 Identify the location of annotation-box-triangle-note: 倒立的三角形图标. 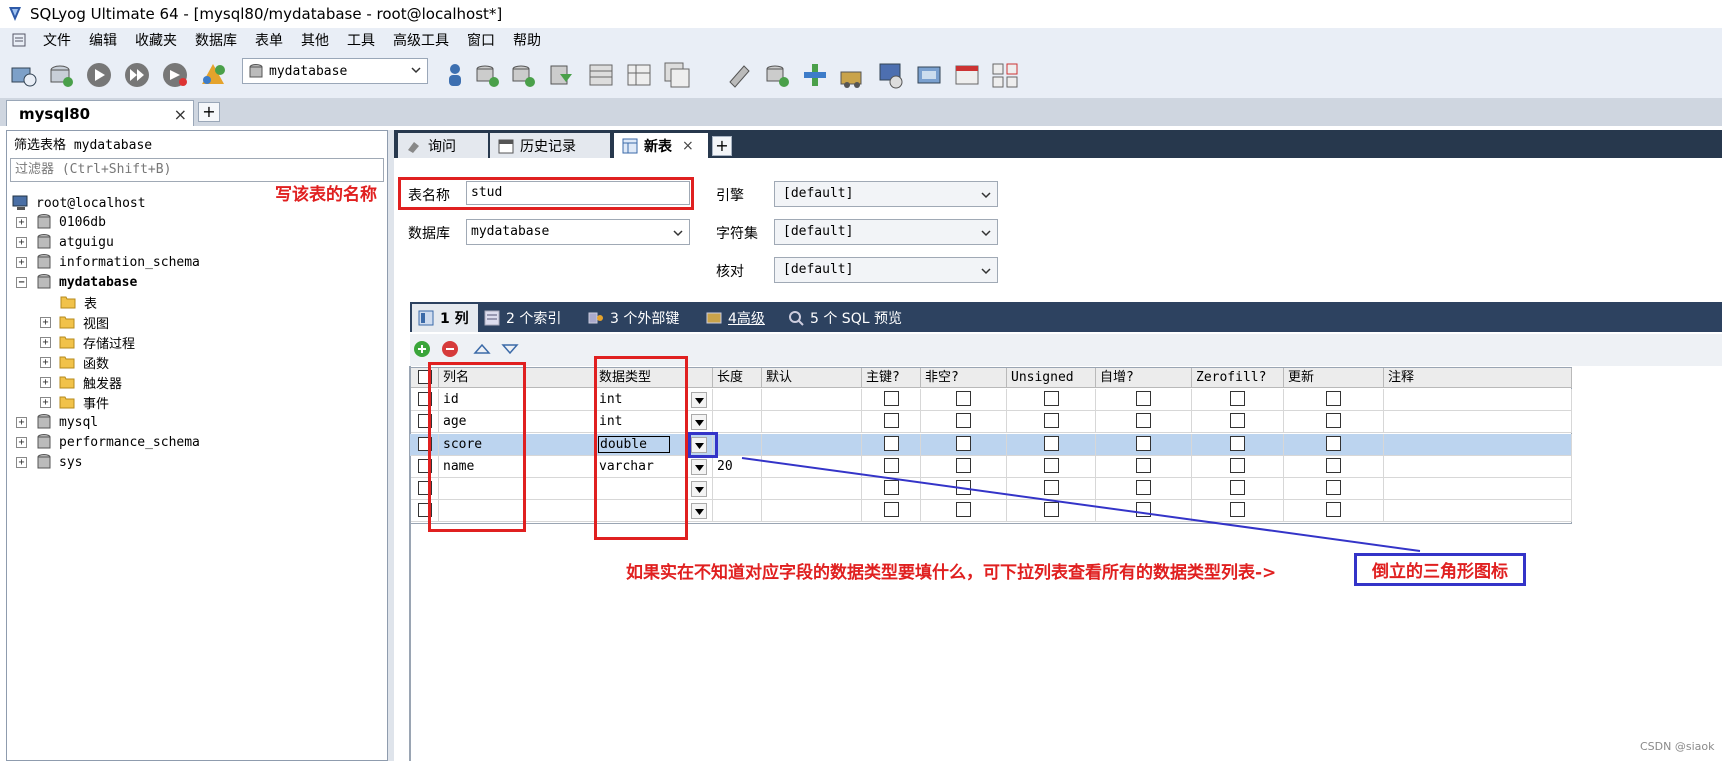
(1440, 569).